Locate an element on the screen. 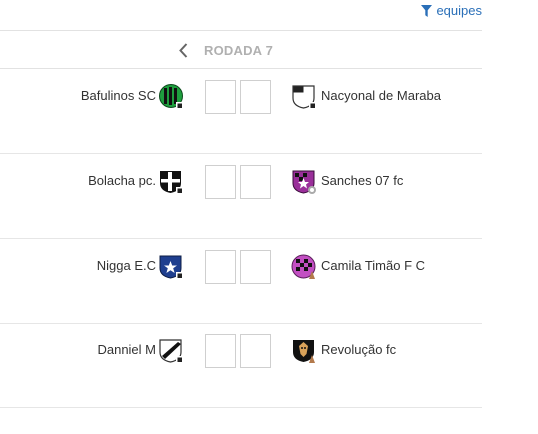  away-team-name: Revolução fc is located at coordinates (359, 349).